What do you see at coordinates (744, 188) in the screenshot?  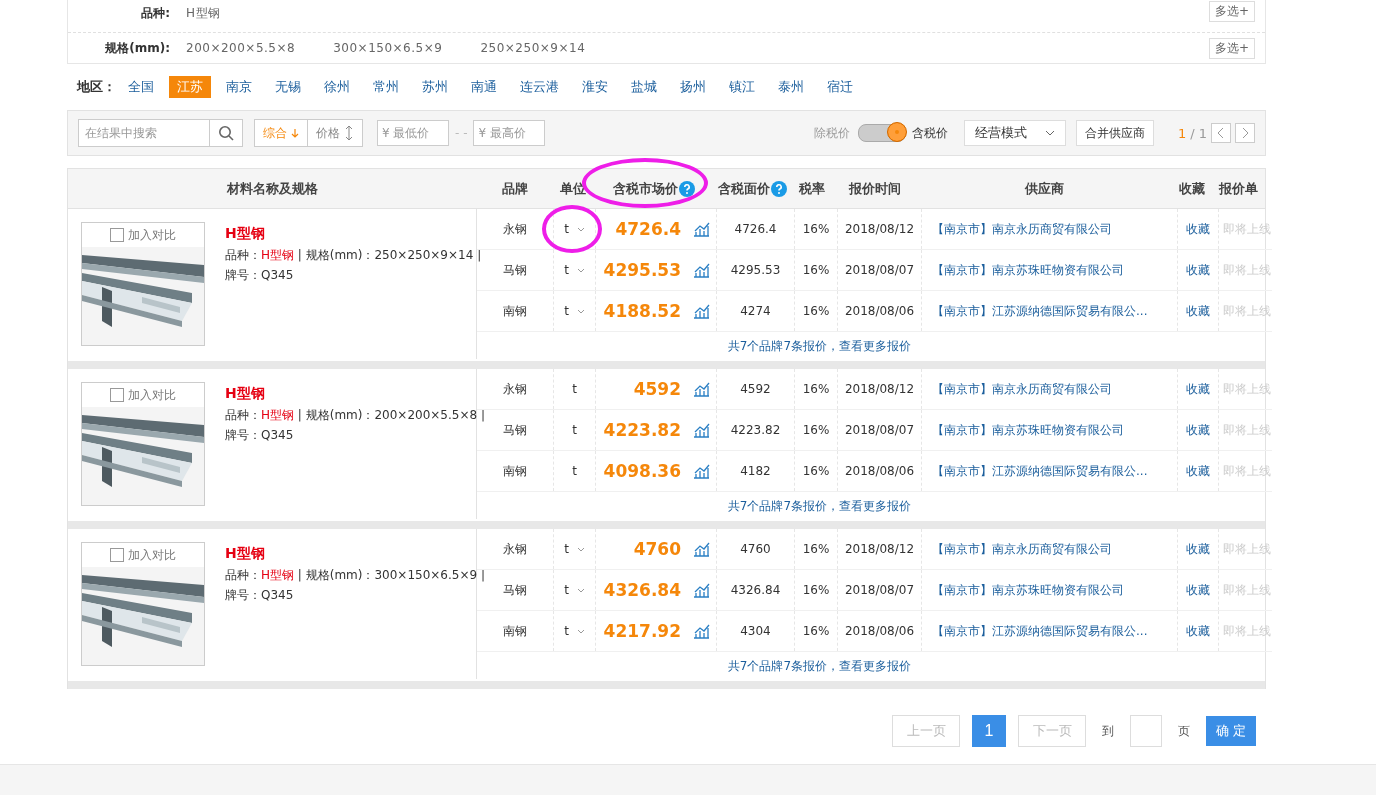 I see `column-header: 含税面价` at bounding box center [744, 188].